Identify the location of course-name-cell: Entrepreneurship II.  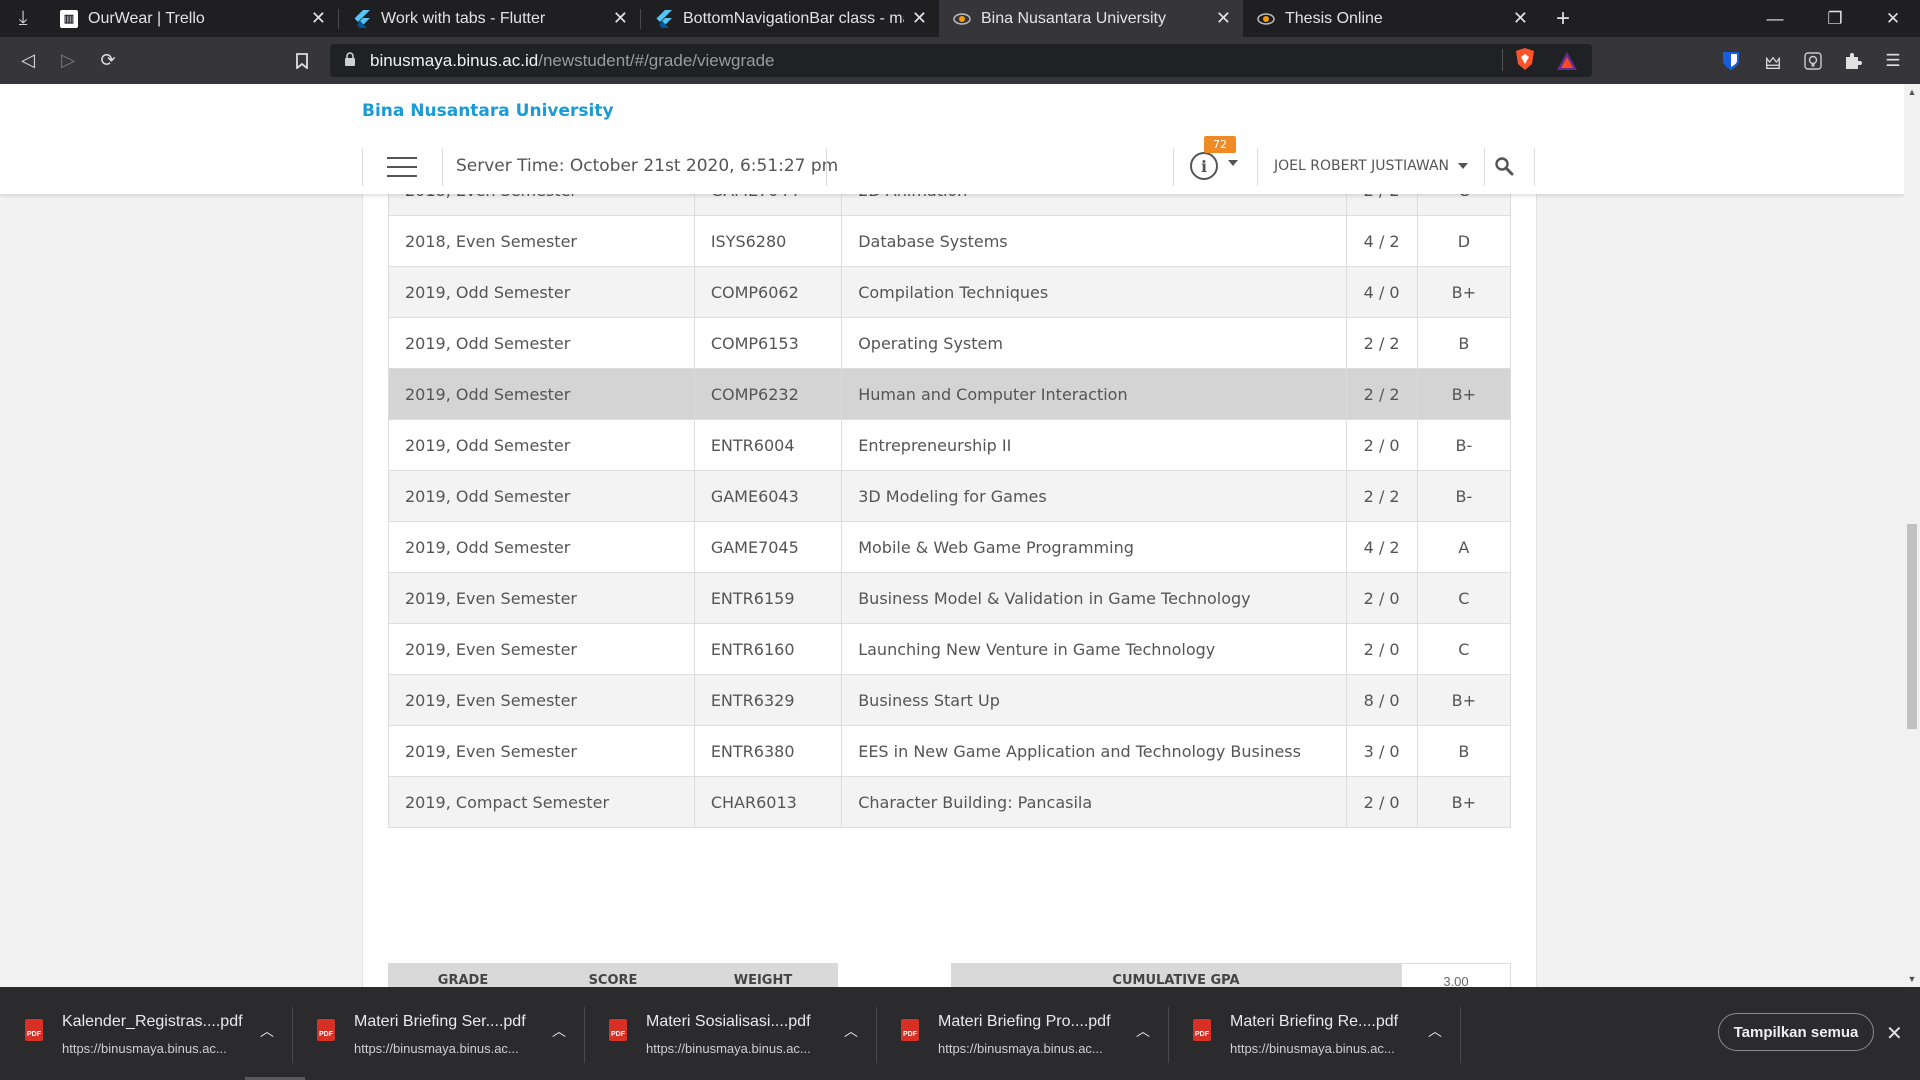
(1094, 445).